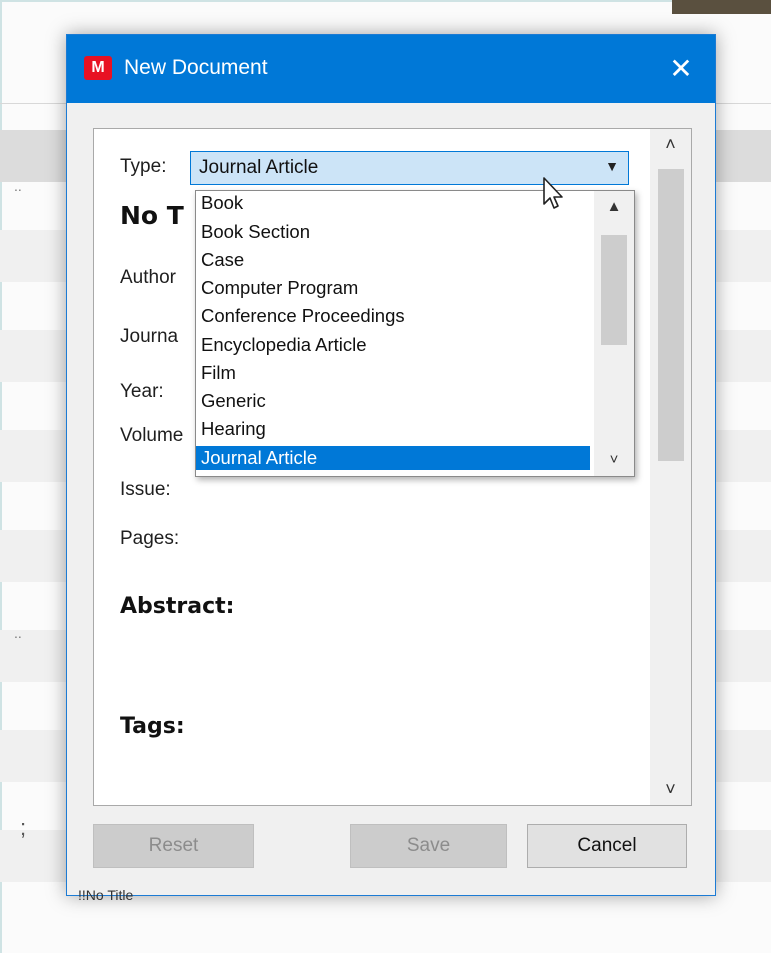 This screenshot has height=953, width=771. Describe the element at coordinates (391, 69) in the screenshot. I see `dialog-titlebar: M New Document ✕` at that location.